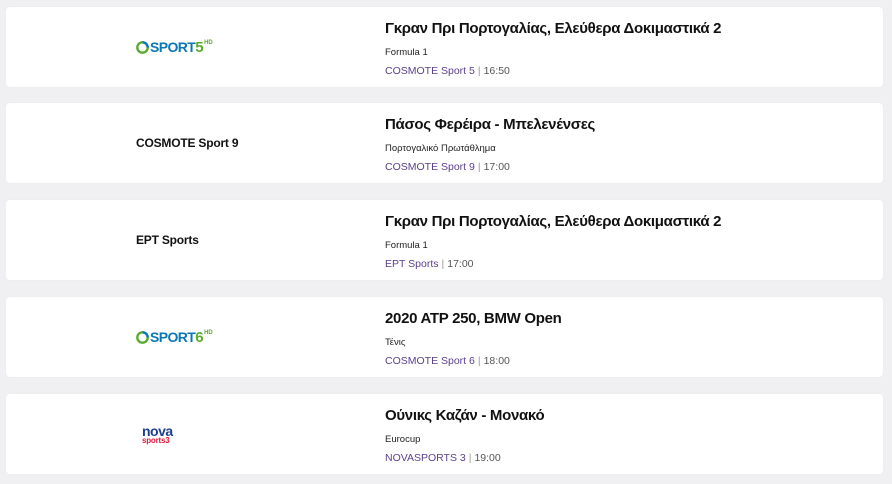 The height and width of the screenshot is (484, 892). What do you see at coordinates (487, 458) in the screenshot?
I see `air-time: 19:00` at bounding box center [487, 458].